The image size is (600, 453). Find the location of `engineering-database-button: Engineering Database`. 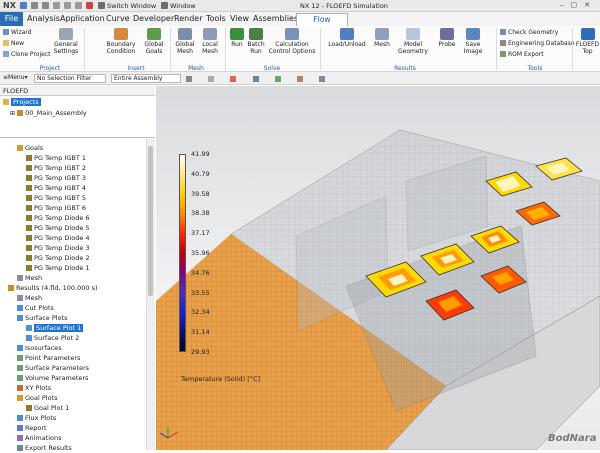

engineering-database-button: Engineering Database is located at coordinates (537, 43).